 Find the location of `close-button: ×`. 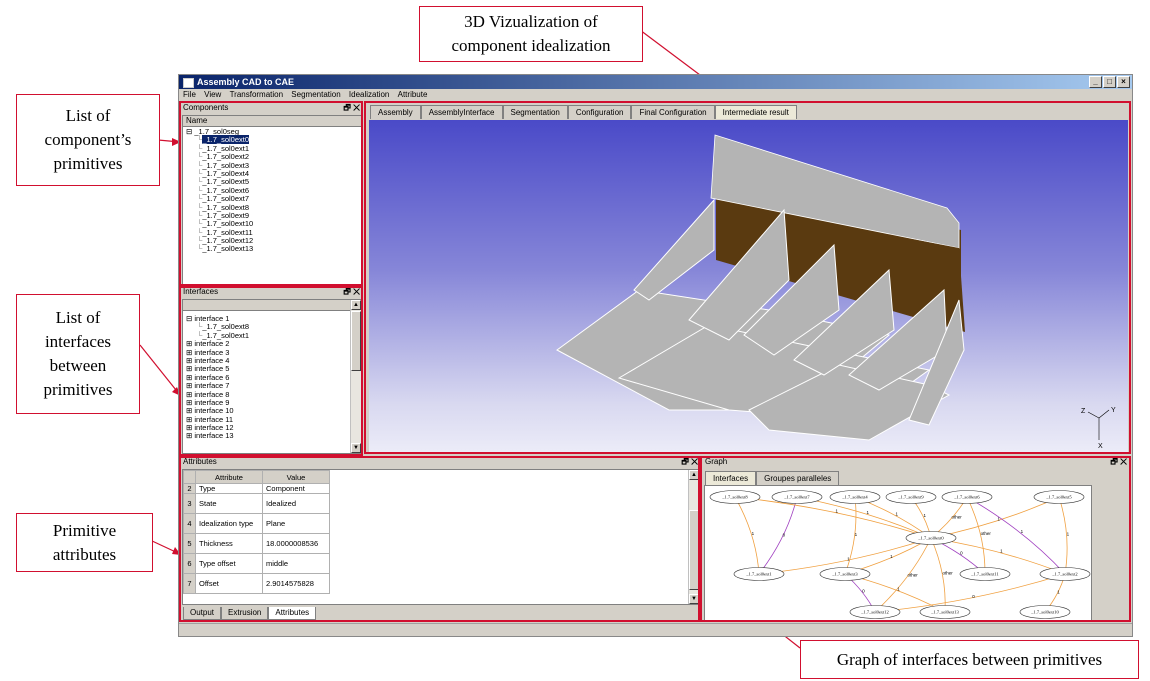

close-button: × is located at coordinates (1123, 82).